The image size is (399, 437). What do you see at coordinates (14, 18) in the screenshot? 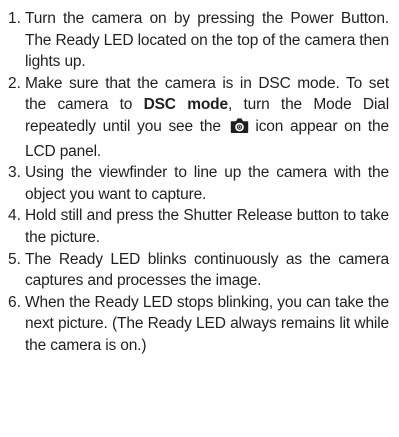
I see `step-number: 1.` at bounding box center [14, 18].